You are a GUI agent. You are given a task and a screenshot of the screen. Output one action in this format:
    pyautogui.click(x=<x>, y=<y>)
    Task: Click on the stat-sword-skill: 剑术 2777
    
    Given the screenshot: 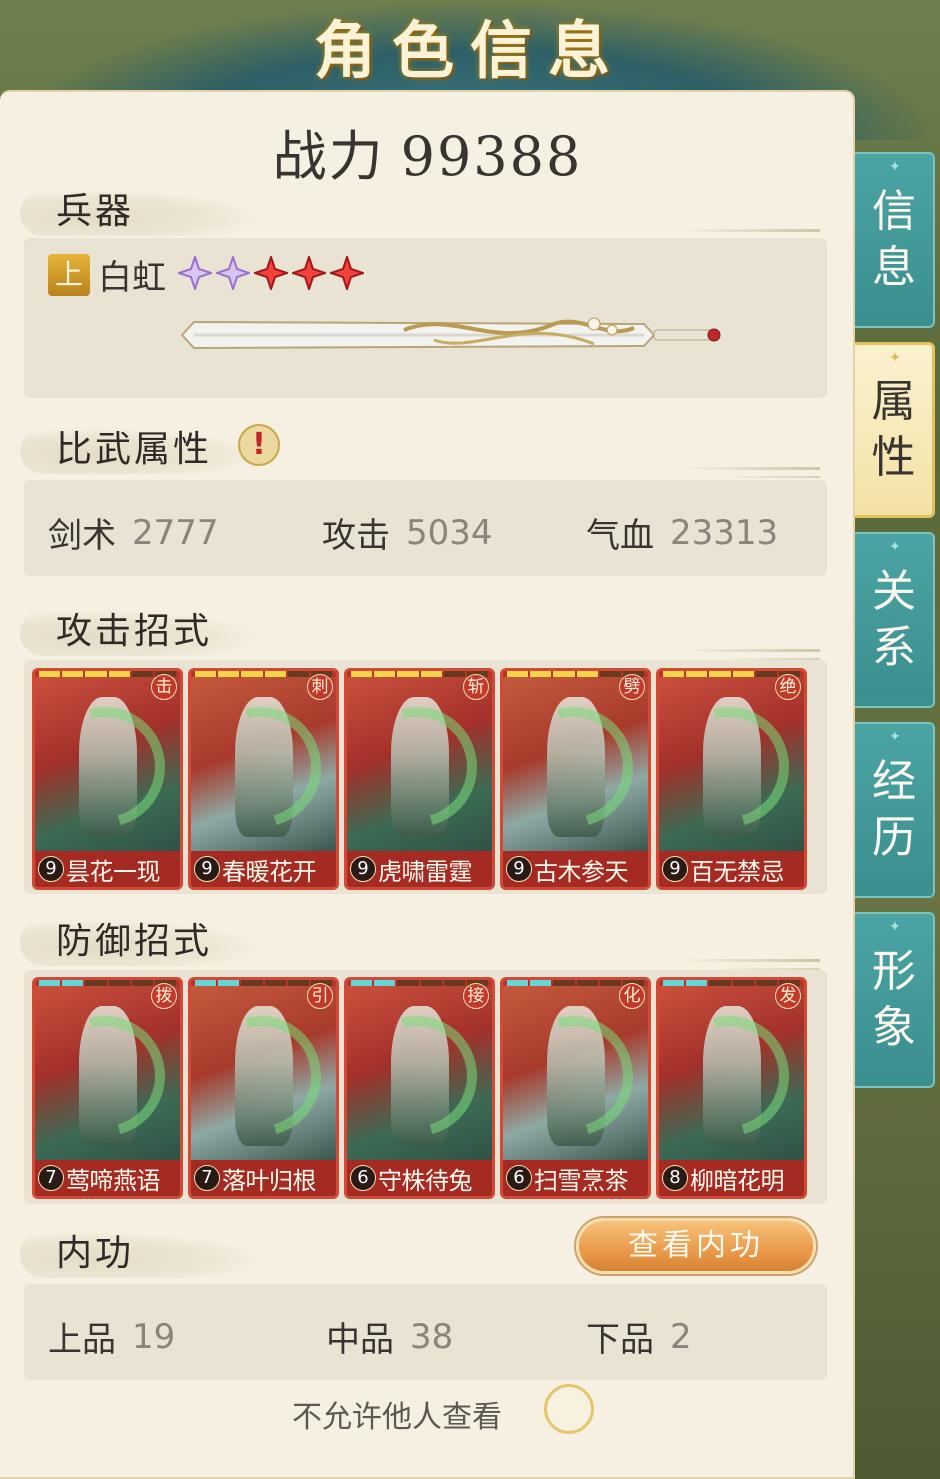 What is the action you would take?
    pyautogui.click(x=133, y=532)
    